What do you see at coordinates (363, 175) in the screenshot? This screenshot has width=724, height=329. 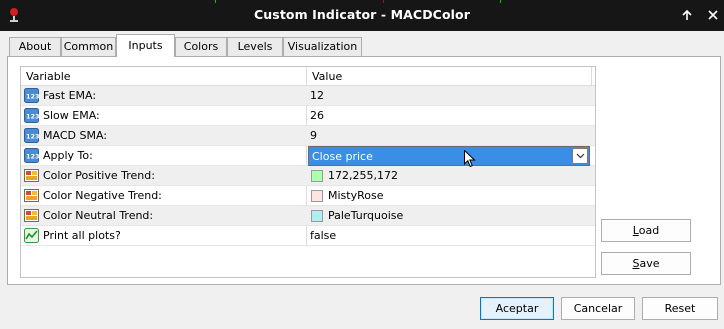 I see `variable-value: 172,255,172` at bounding box center [363, 175].